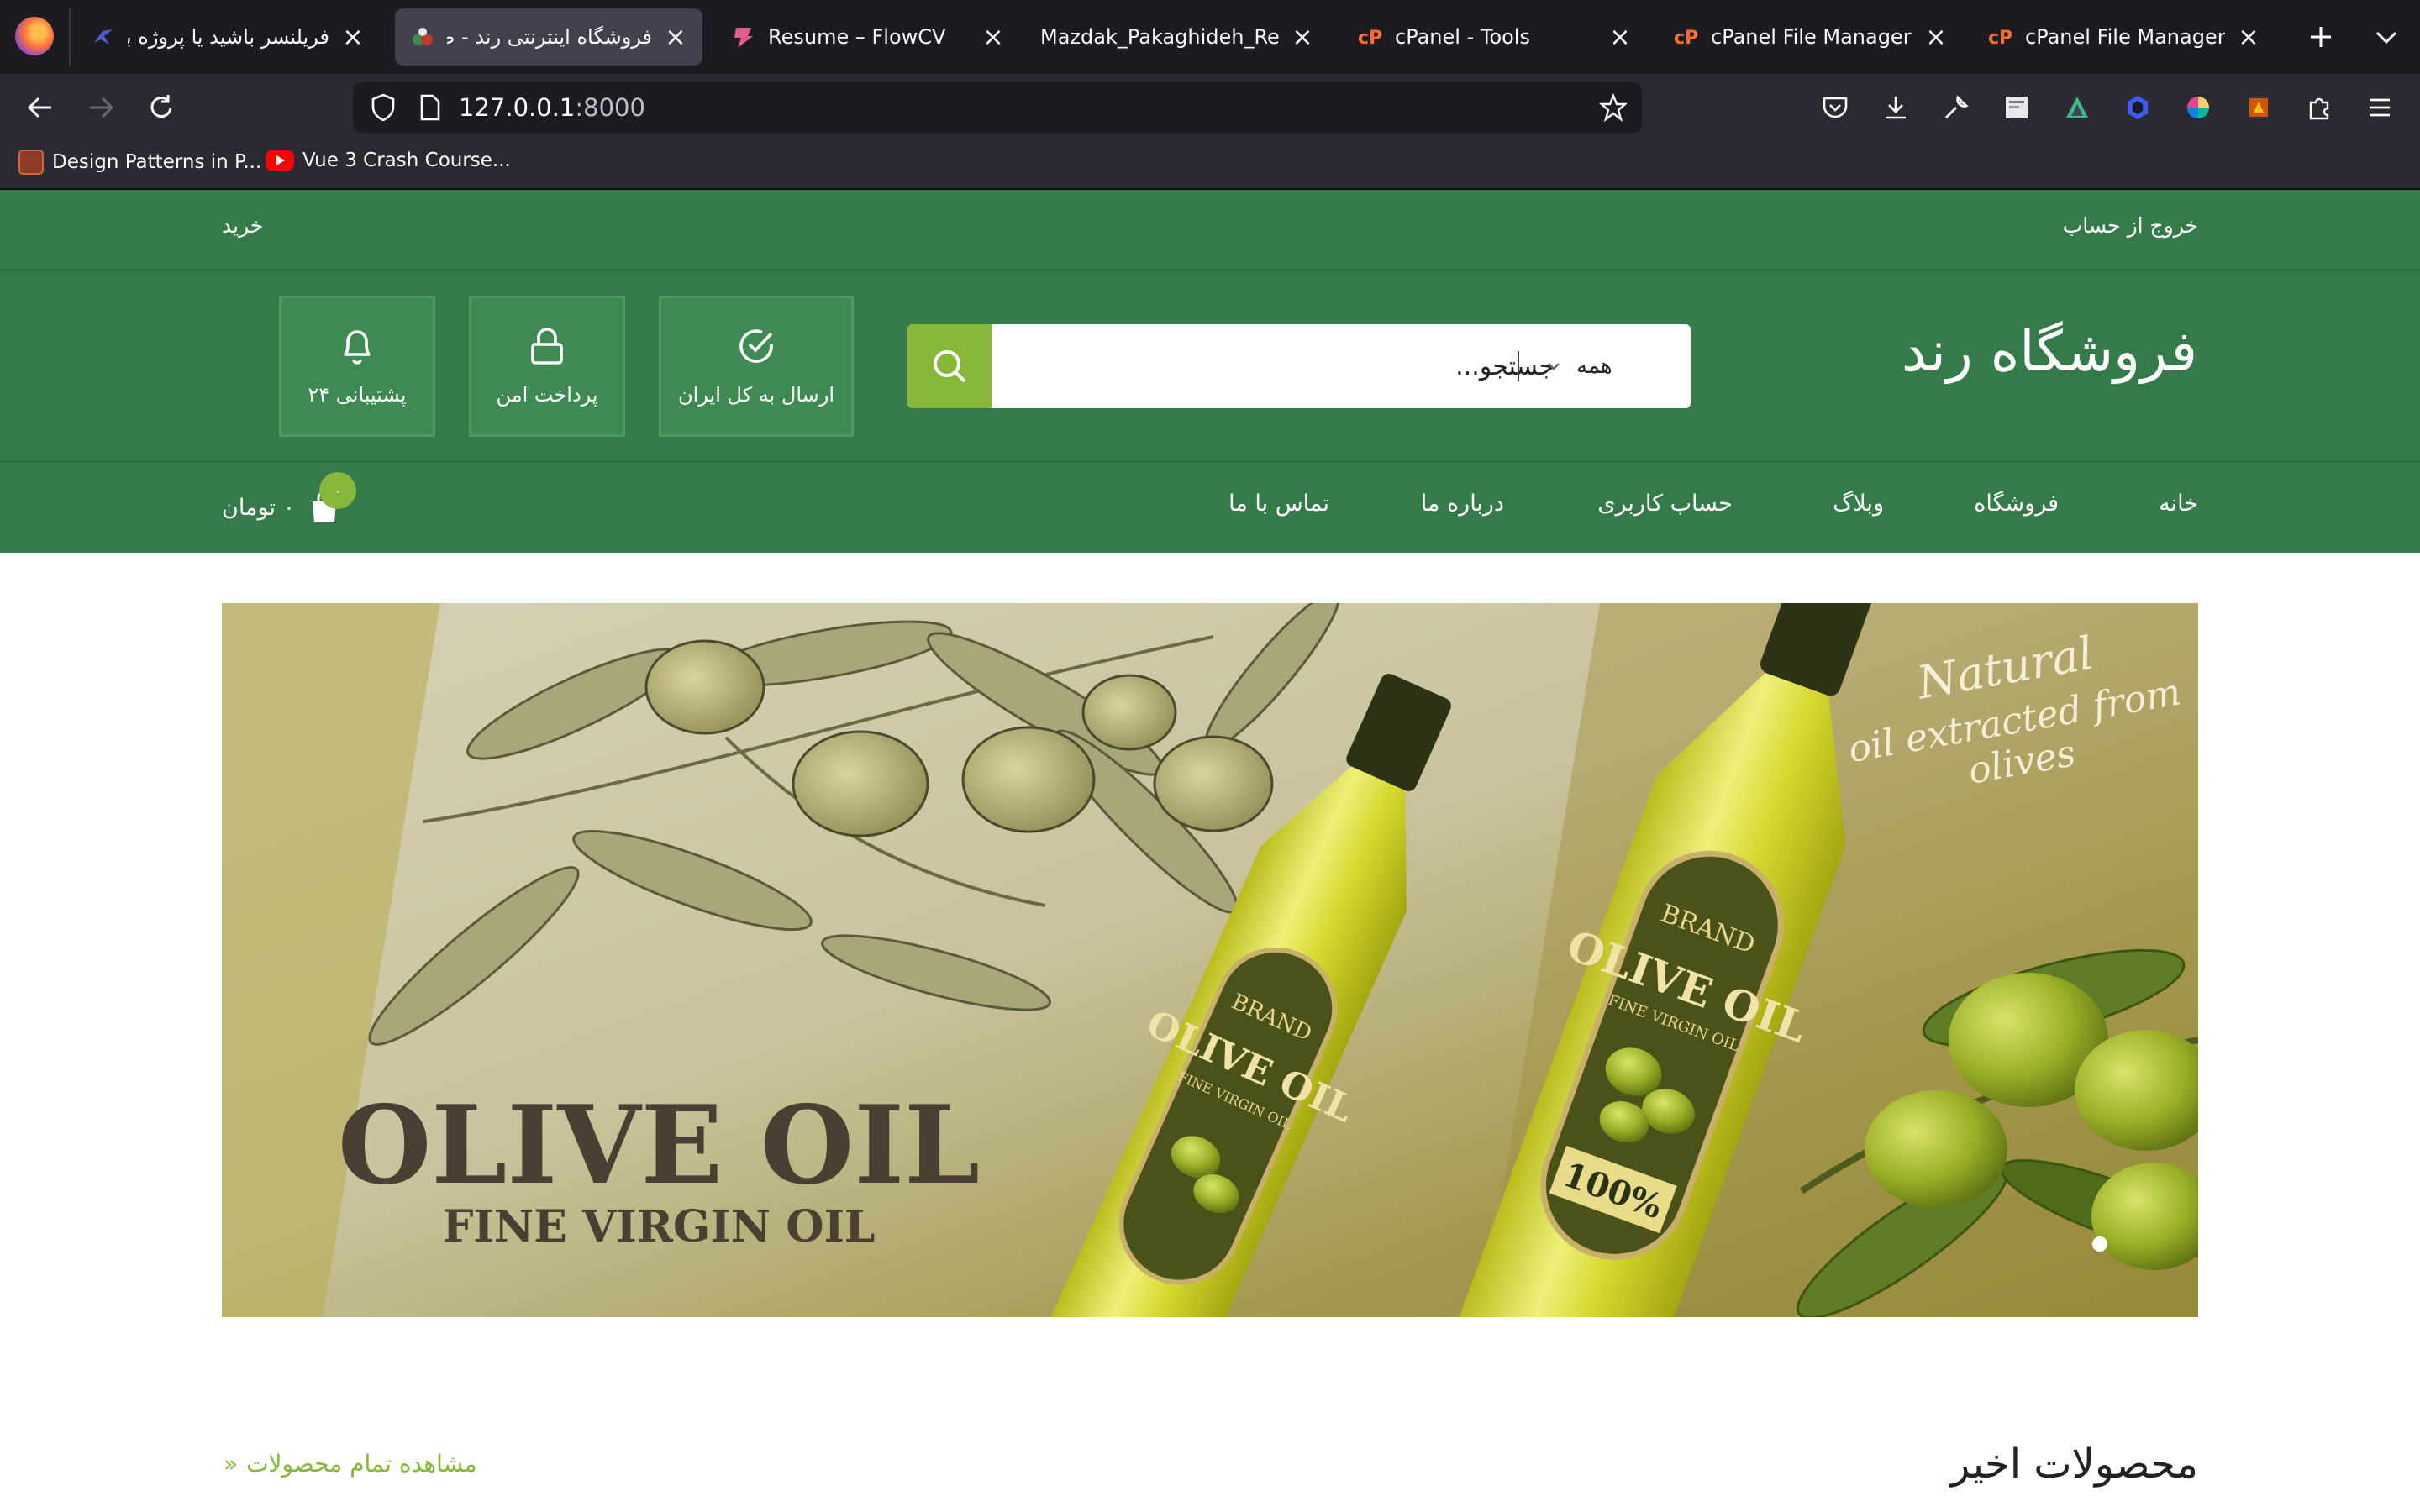  I want to click on tab-title: cPanel File Manager v3 -, so click(2125, 37).